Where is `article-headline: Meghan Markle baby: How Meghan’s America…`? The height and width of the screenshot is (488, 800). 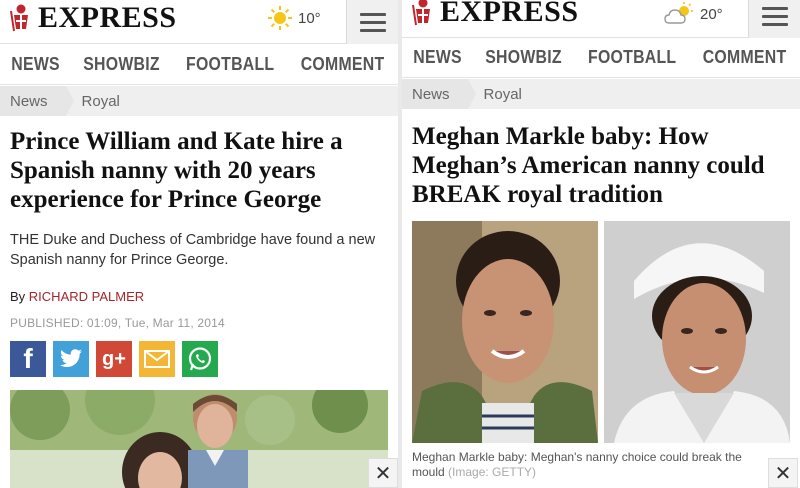
article-headline: Meghan Markle baby: How Meghan’s America… is located at coordinates (588, 165).